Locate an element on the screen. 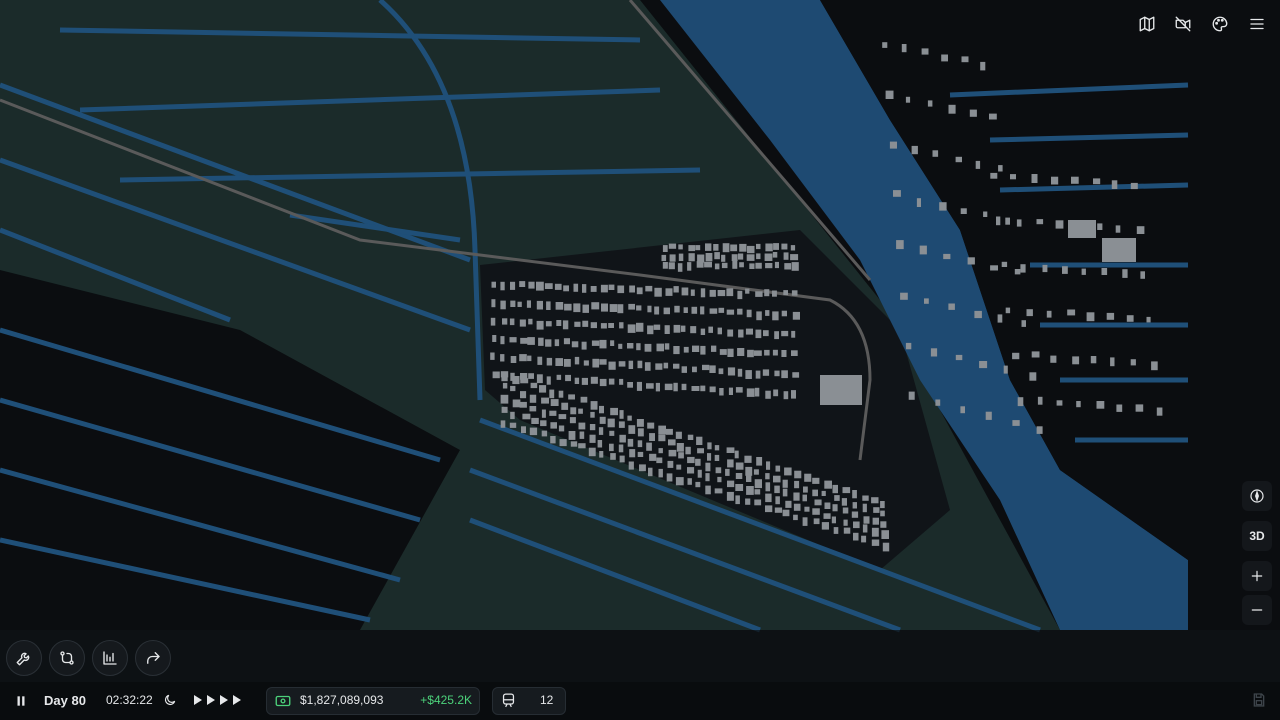 This screenshot has height=720, width=1280. zoom-in-button is located at coordinates (1257, 576).